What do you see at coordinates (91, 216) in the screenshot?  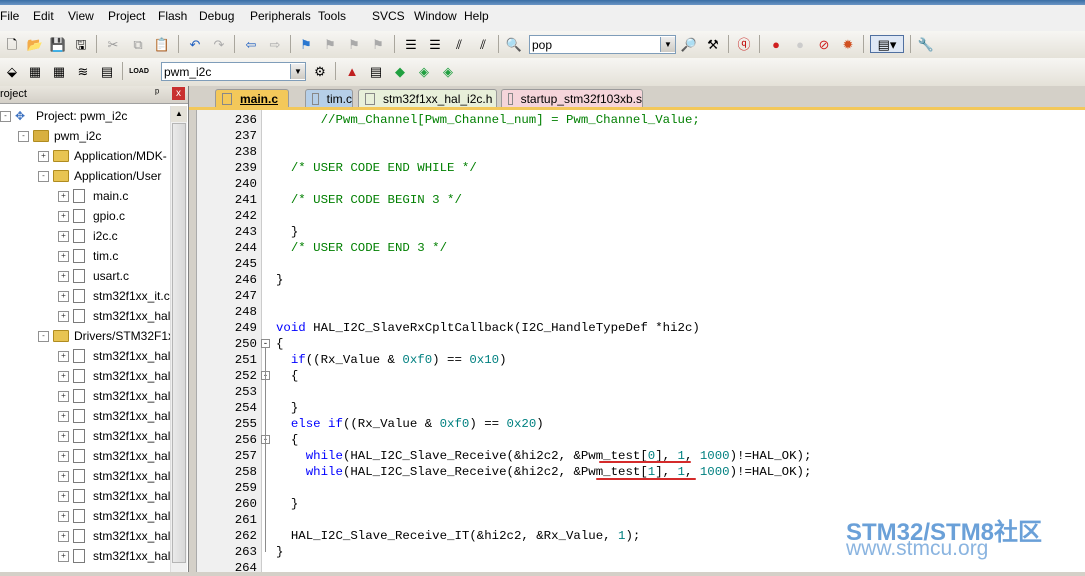 I see `tree-file-item: + gpio.c` at bounding box center [91, 216].